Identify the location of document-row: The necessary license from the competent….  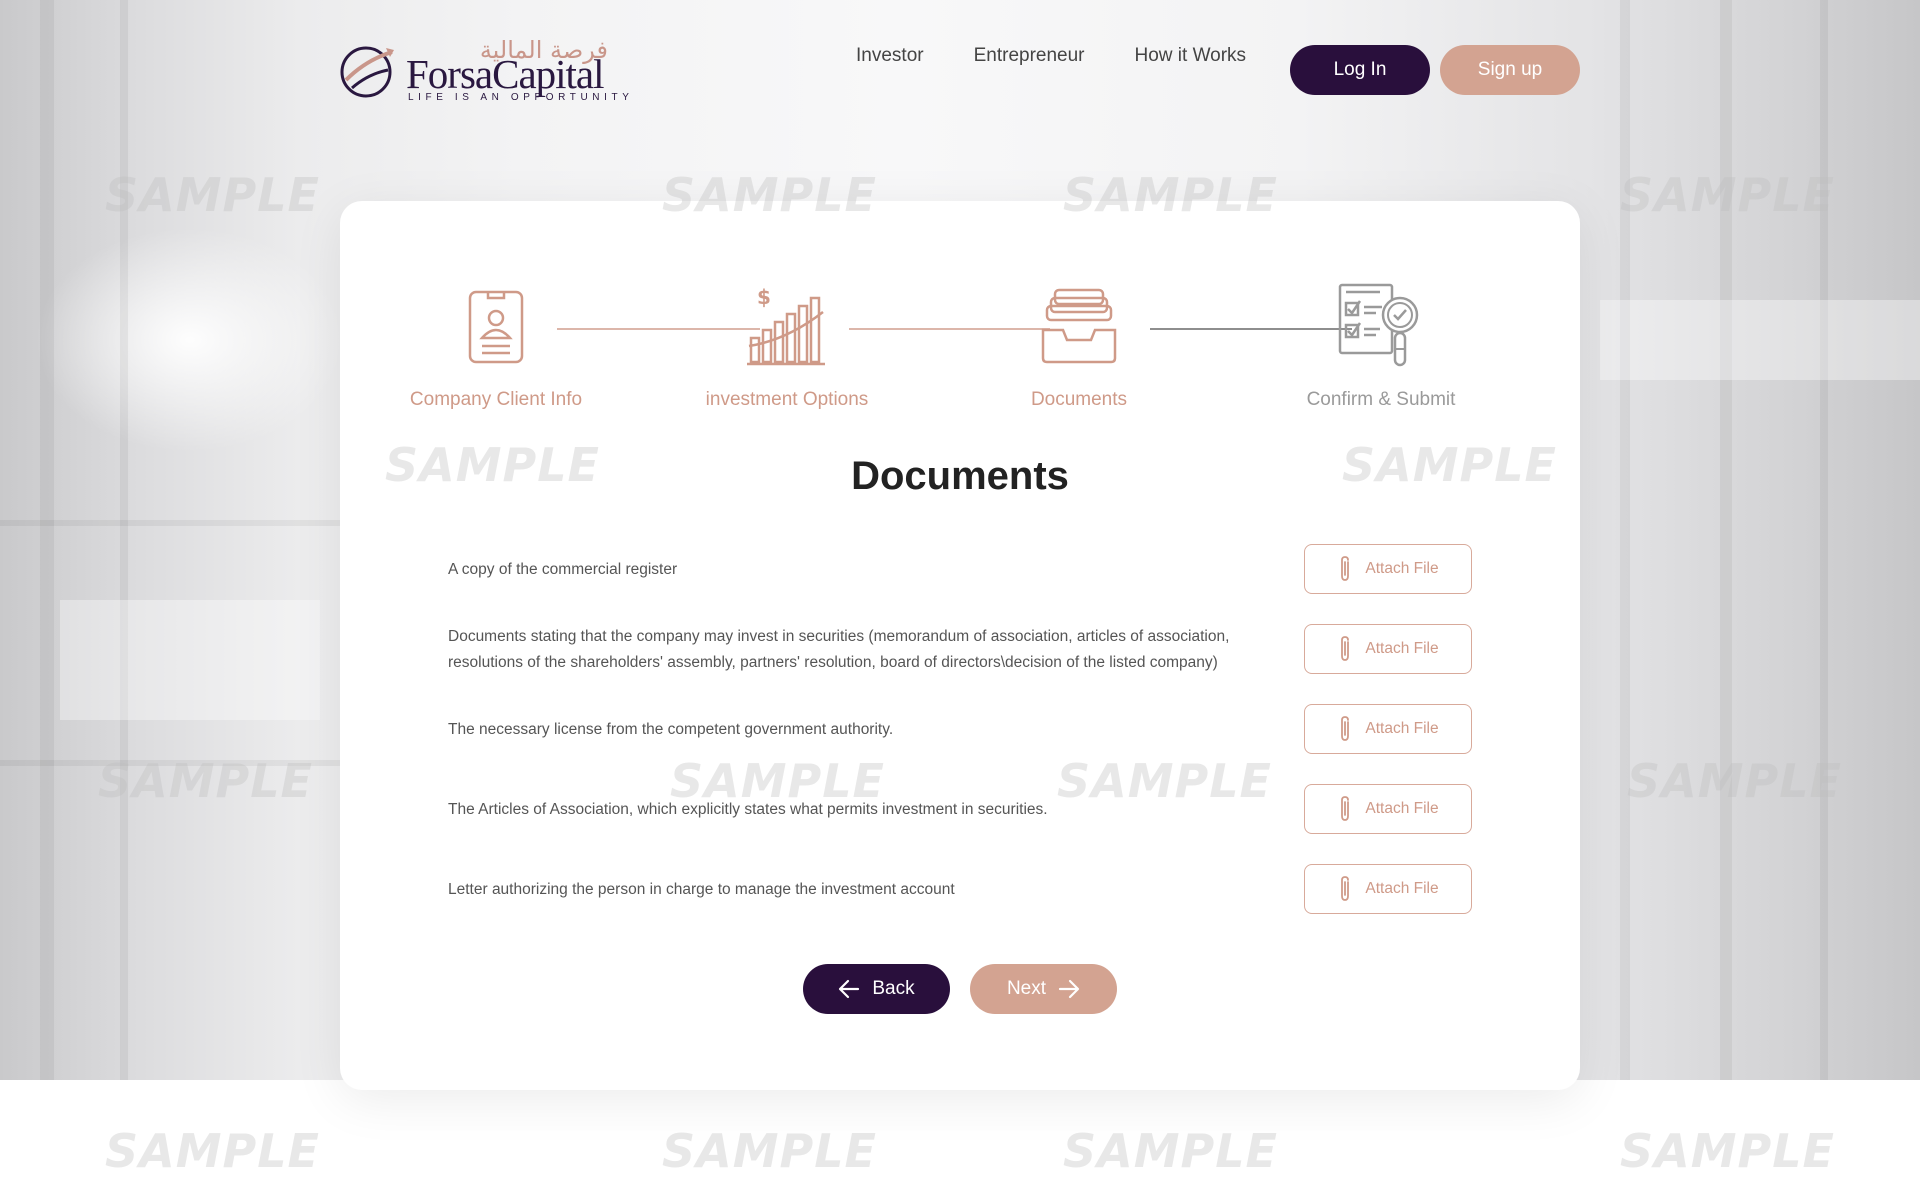
(960, 730).